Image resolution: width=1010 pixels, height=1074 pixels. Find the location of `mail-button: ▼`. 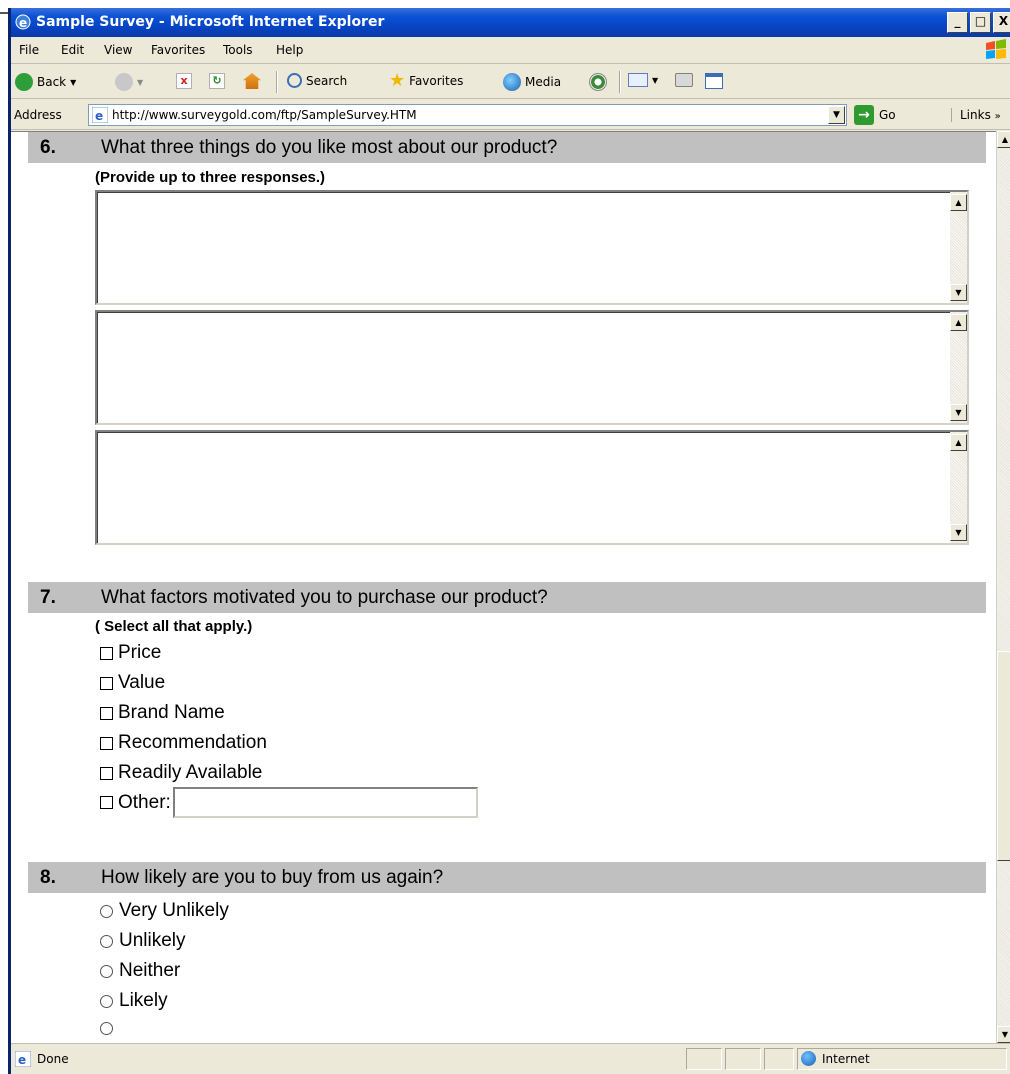

mail-button: ▼ is located at coordinates (643, 80).